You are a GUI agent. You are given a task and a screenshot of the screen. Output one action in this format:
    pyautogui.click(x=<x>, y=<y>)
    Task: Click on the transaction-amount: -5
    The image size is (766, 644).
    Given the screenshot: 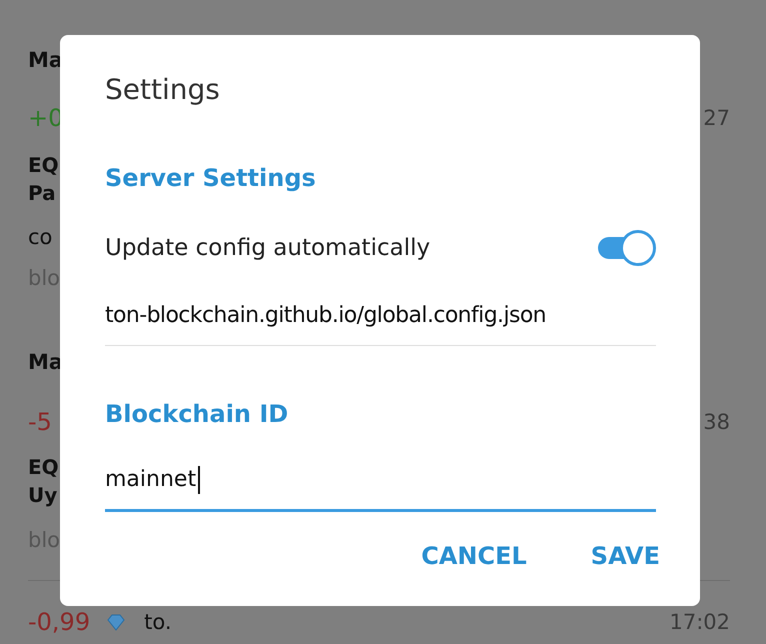 What is the action you would take?
    pyautogui.click(x=40, y=422)
    